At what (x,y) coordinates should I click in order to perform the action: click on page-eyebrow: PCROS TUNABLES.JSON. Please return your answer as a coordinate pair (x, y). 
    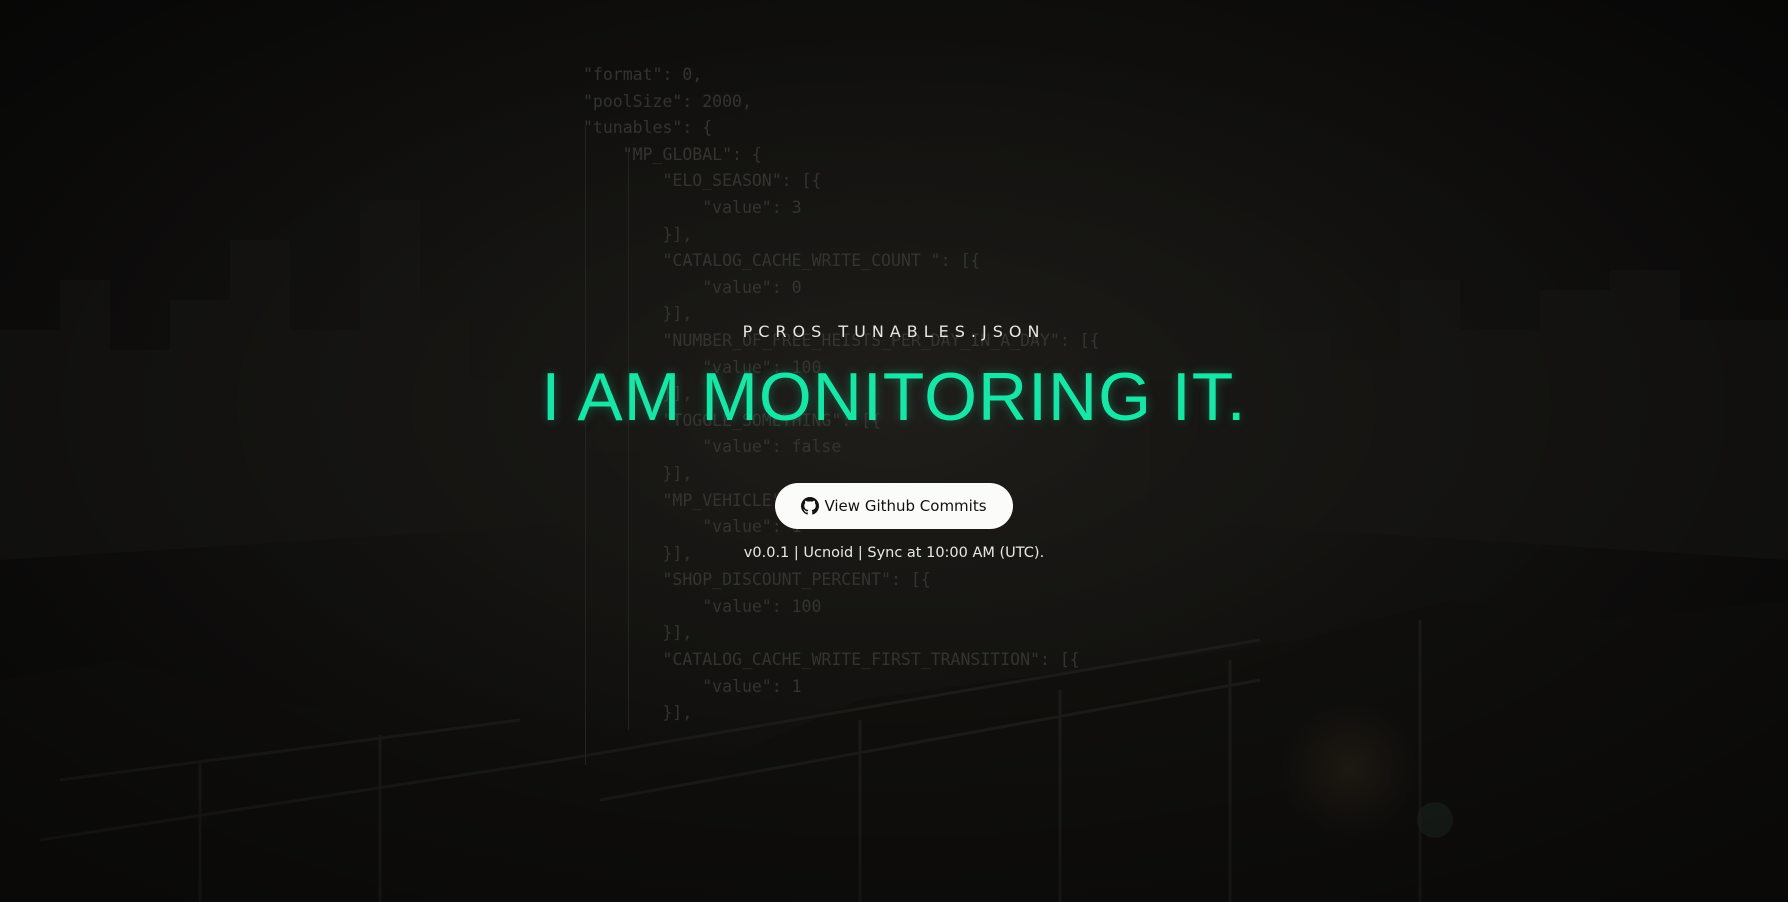
    Looking at the image, I should click on (894, 331).